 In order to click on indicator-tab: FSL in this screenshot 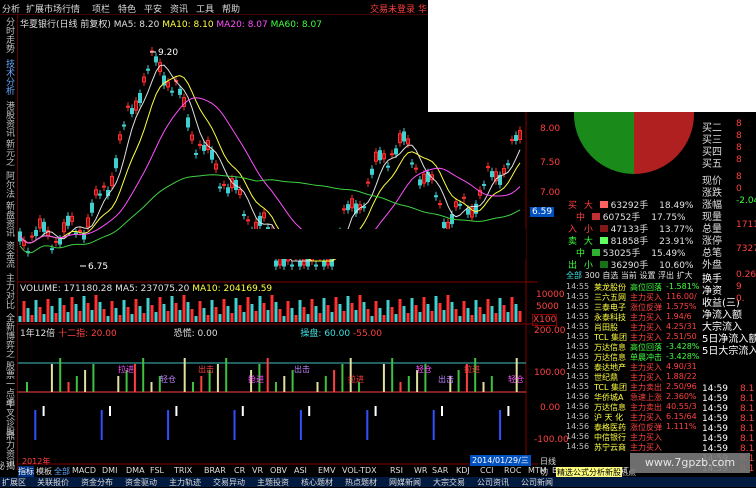, I will do `click(157, 470)`.